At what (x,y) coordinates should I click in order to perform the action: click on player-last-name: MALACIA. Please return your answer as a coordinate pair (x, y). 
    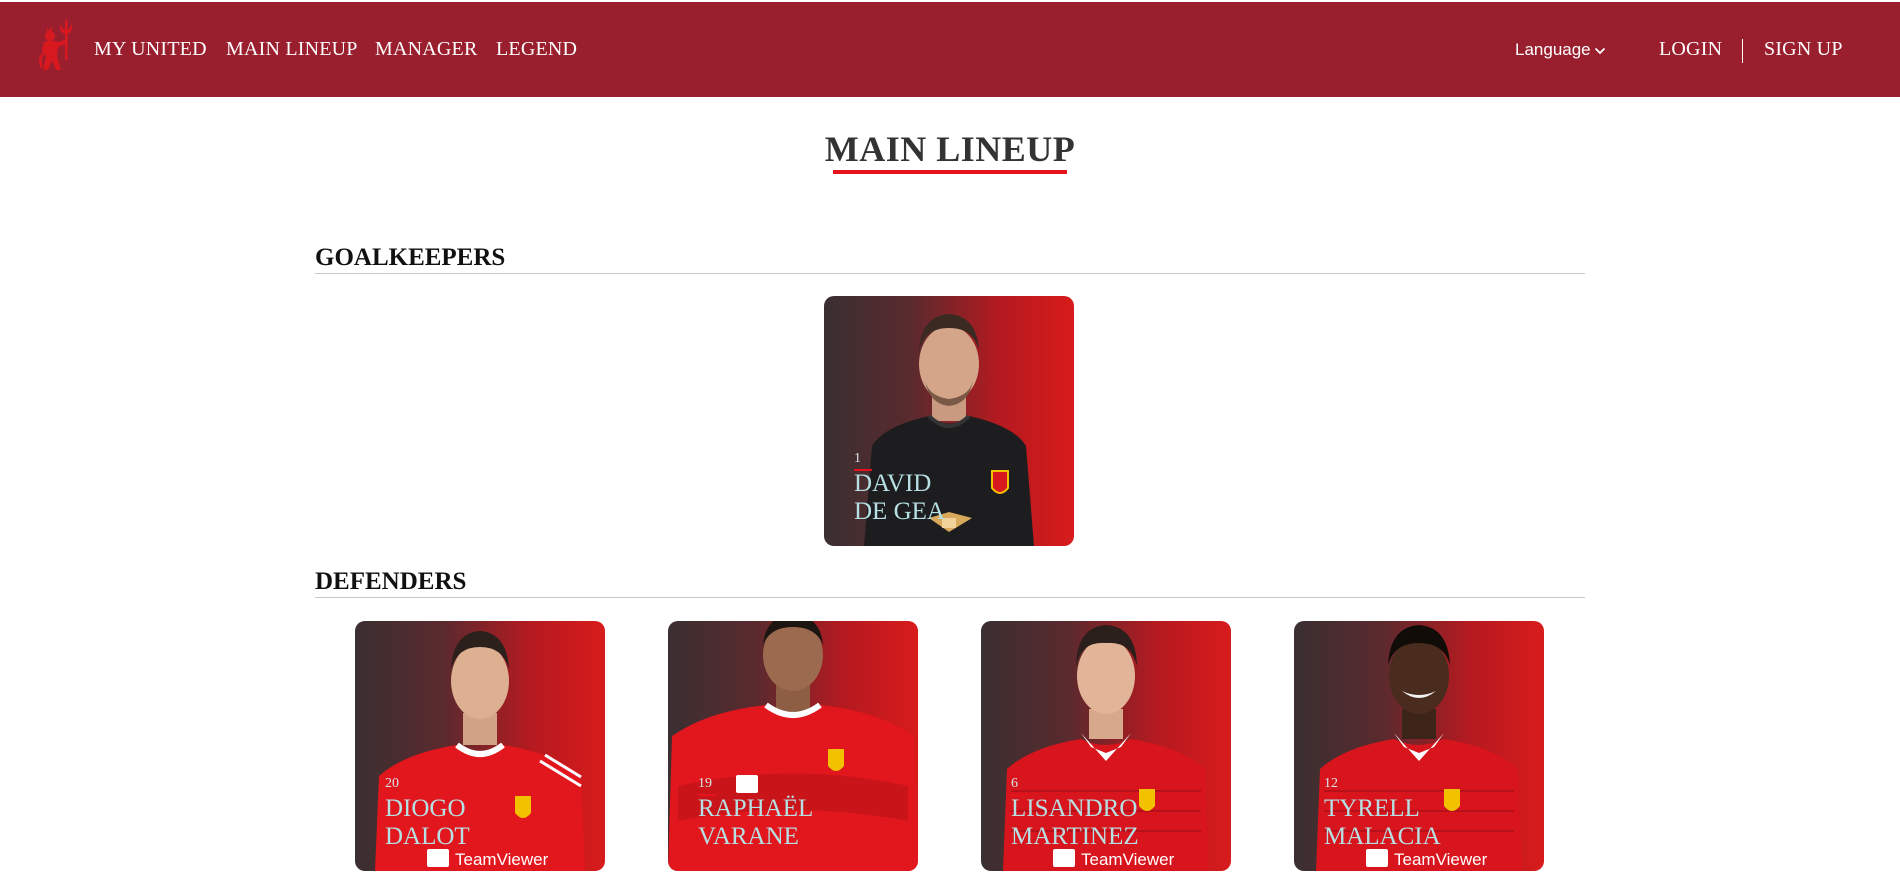
    Looking at the image, I should click on (1382, 836).